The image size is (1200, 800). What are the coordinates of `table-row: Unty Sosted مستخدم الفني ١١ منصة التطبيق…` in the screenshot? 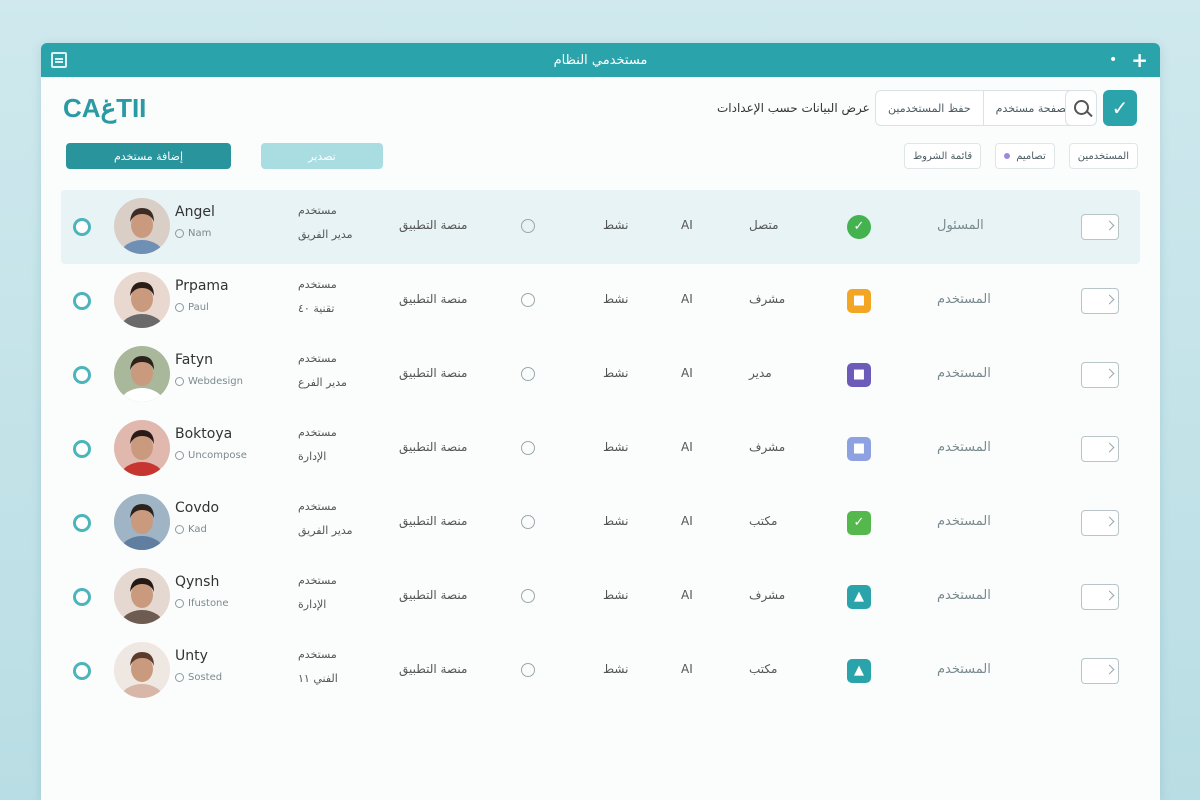 It's located at (600, 671).